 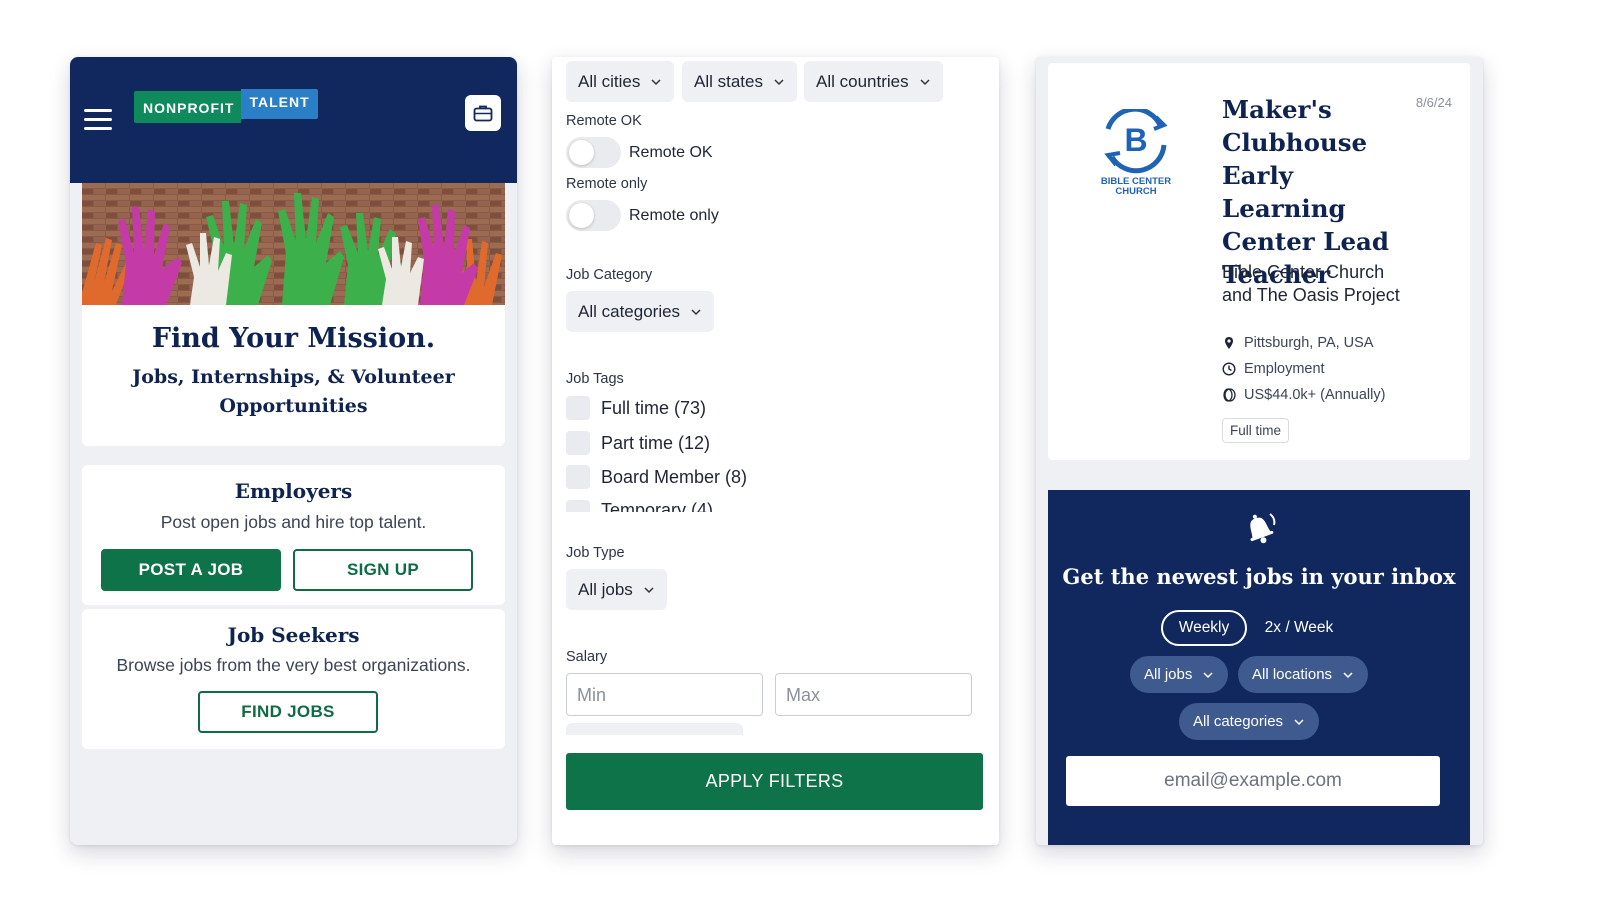 What do you see at coordinates (595, 379) in the screenshot?
I see `job-tags-label: Job Tags` at bounding box center [595, 379].